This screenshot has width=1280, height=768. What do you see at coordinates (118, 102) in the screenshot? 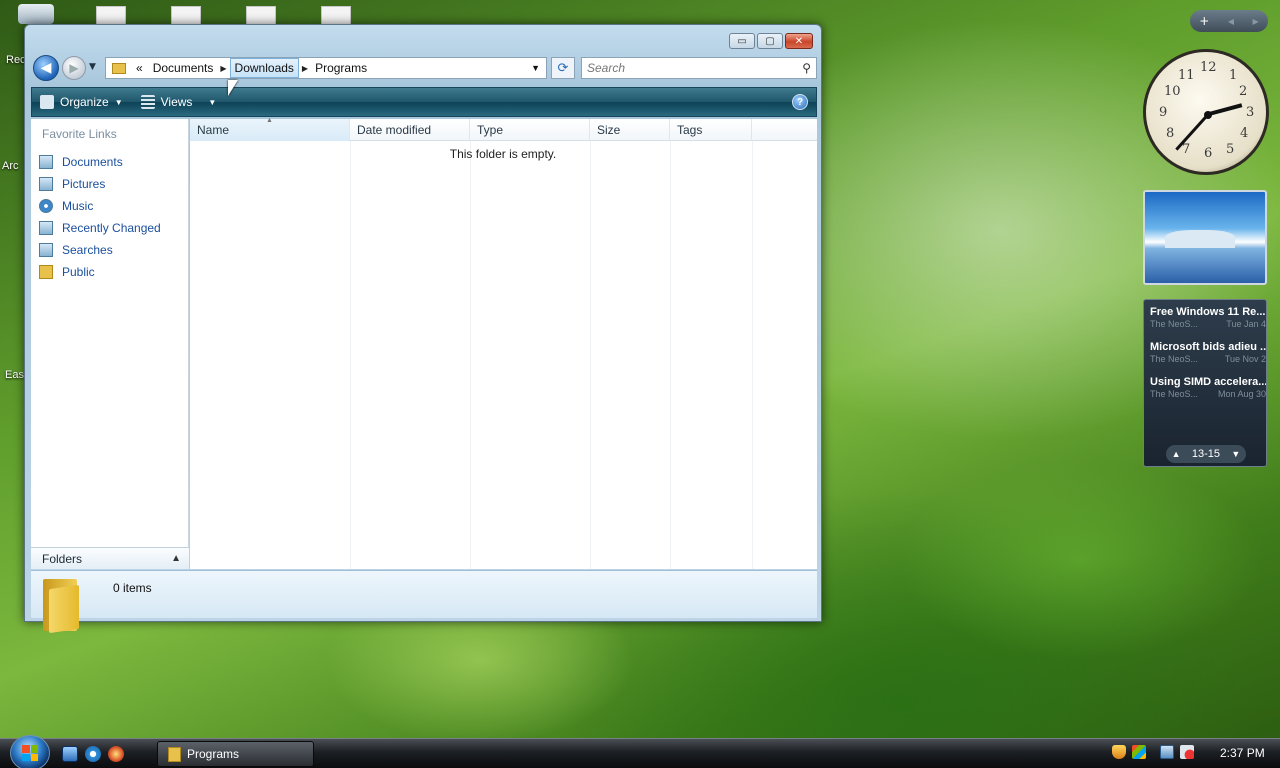
I see `chevron-down-icon: ▼` at bounding box center [118, 102].